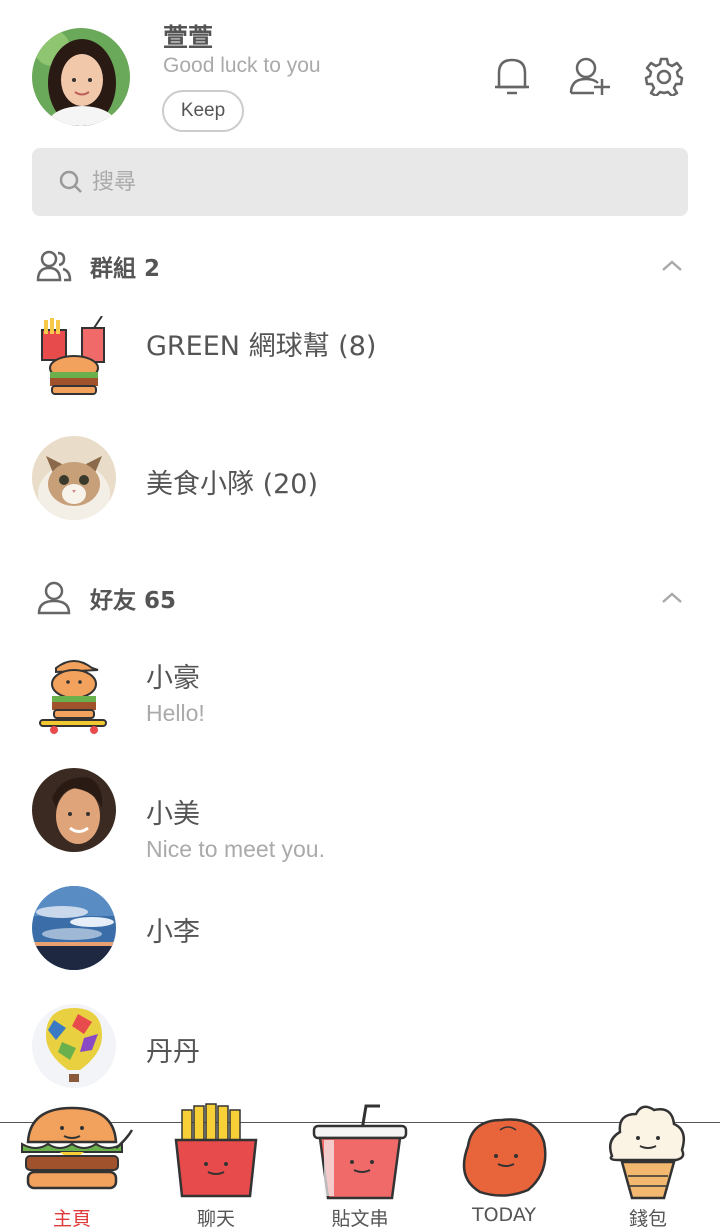 The height and width of the screenshot is (1232, 720). I want to click on groups-section-header: 群組 2, so click(362, 266).